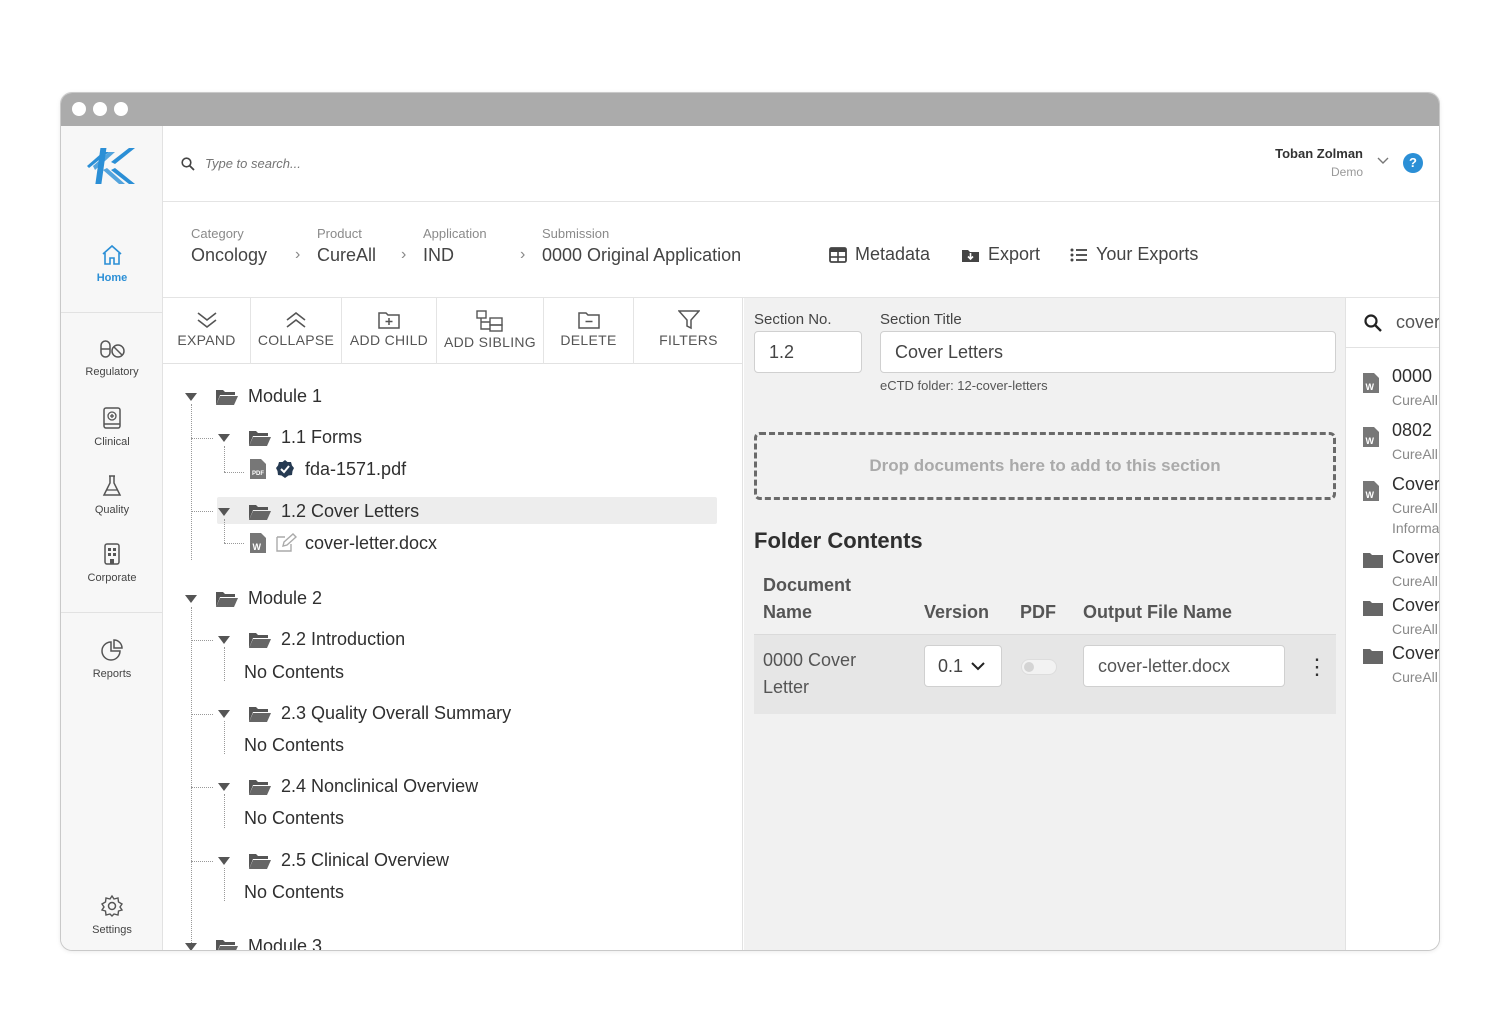 The width and height of the screenshot is (1500, 1030). What do you see at coordinates (355, 163) in the screenshot?
I see `search-input` at bounding box center [355, 163].